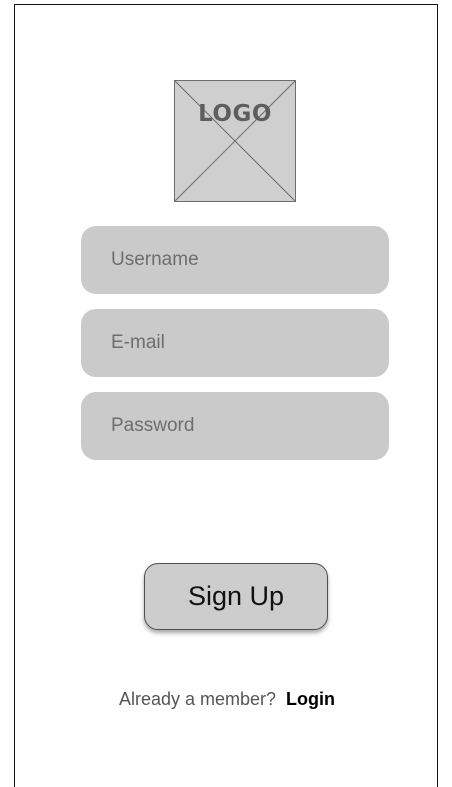  Describe the element at coordinates (236, 596) in the screenshot. I see `sign-up-button: Sign Up` at that location.